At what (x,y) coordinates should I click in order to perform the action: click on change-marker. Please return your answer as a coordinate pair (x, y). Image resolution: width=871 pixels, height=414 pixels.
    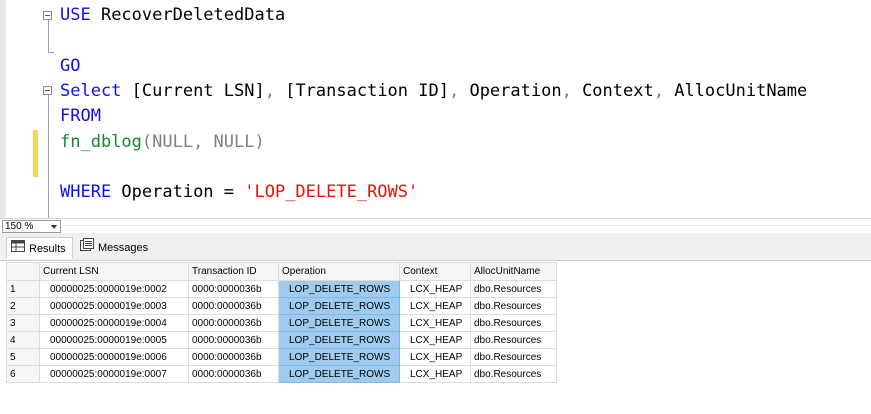
    Looking at the image, I should click on (35, 153).